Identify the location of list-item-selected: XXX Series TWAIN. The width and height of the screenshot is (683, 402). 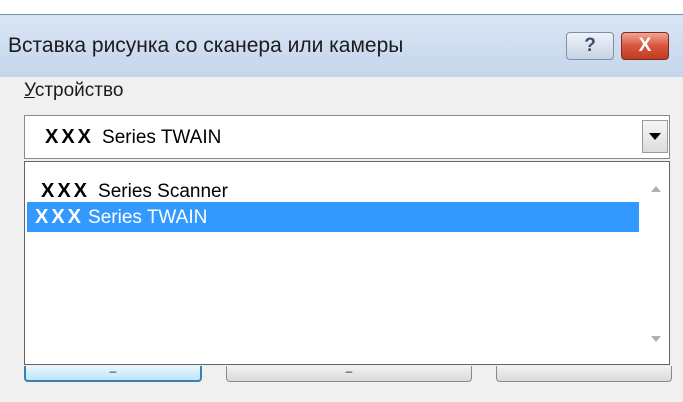
(333, 217).